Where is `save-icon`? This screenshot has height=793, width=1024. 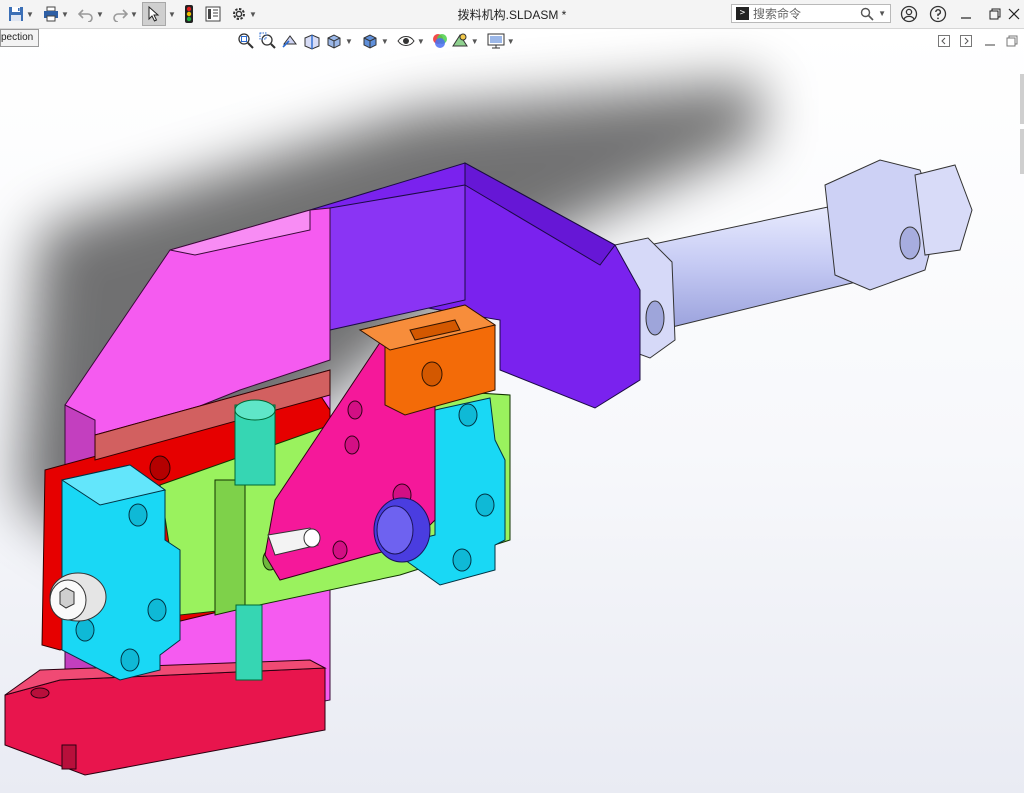 save-icon is located at coordinates (16, 14).